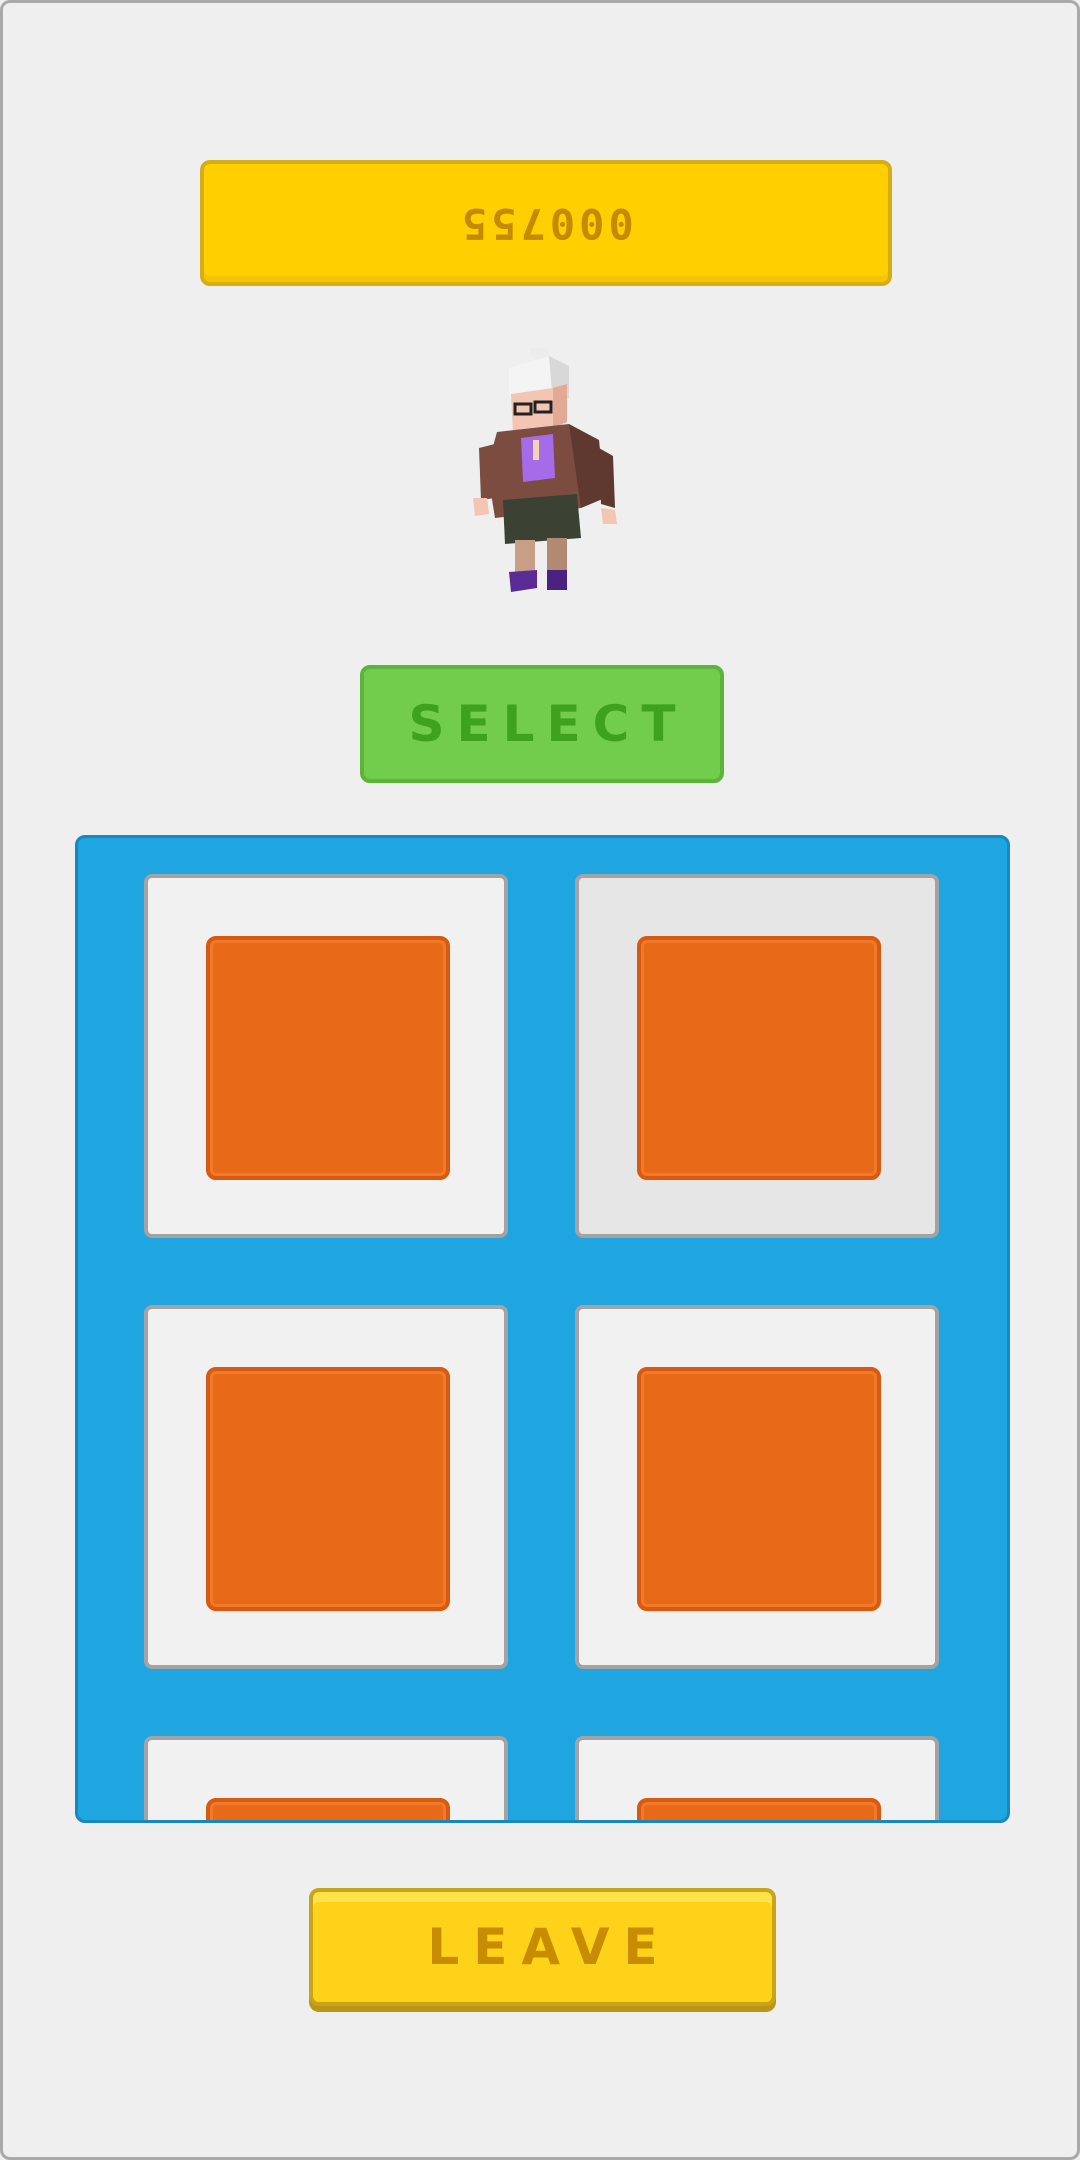  I want to click on grid-tile-selected, so click(757, 1056).